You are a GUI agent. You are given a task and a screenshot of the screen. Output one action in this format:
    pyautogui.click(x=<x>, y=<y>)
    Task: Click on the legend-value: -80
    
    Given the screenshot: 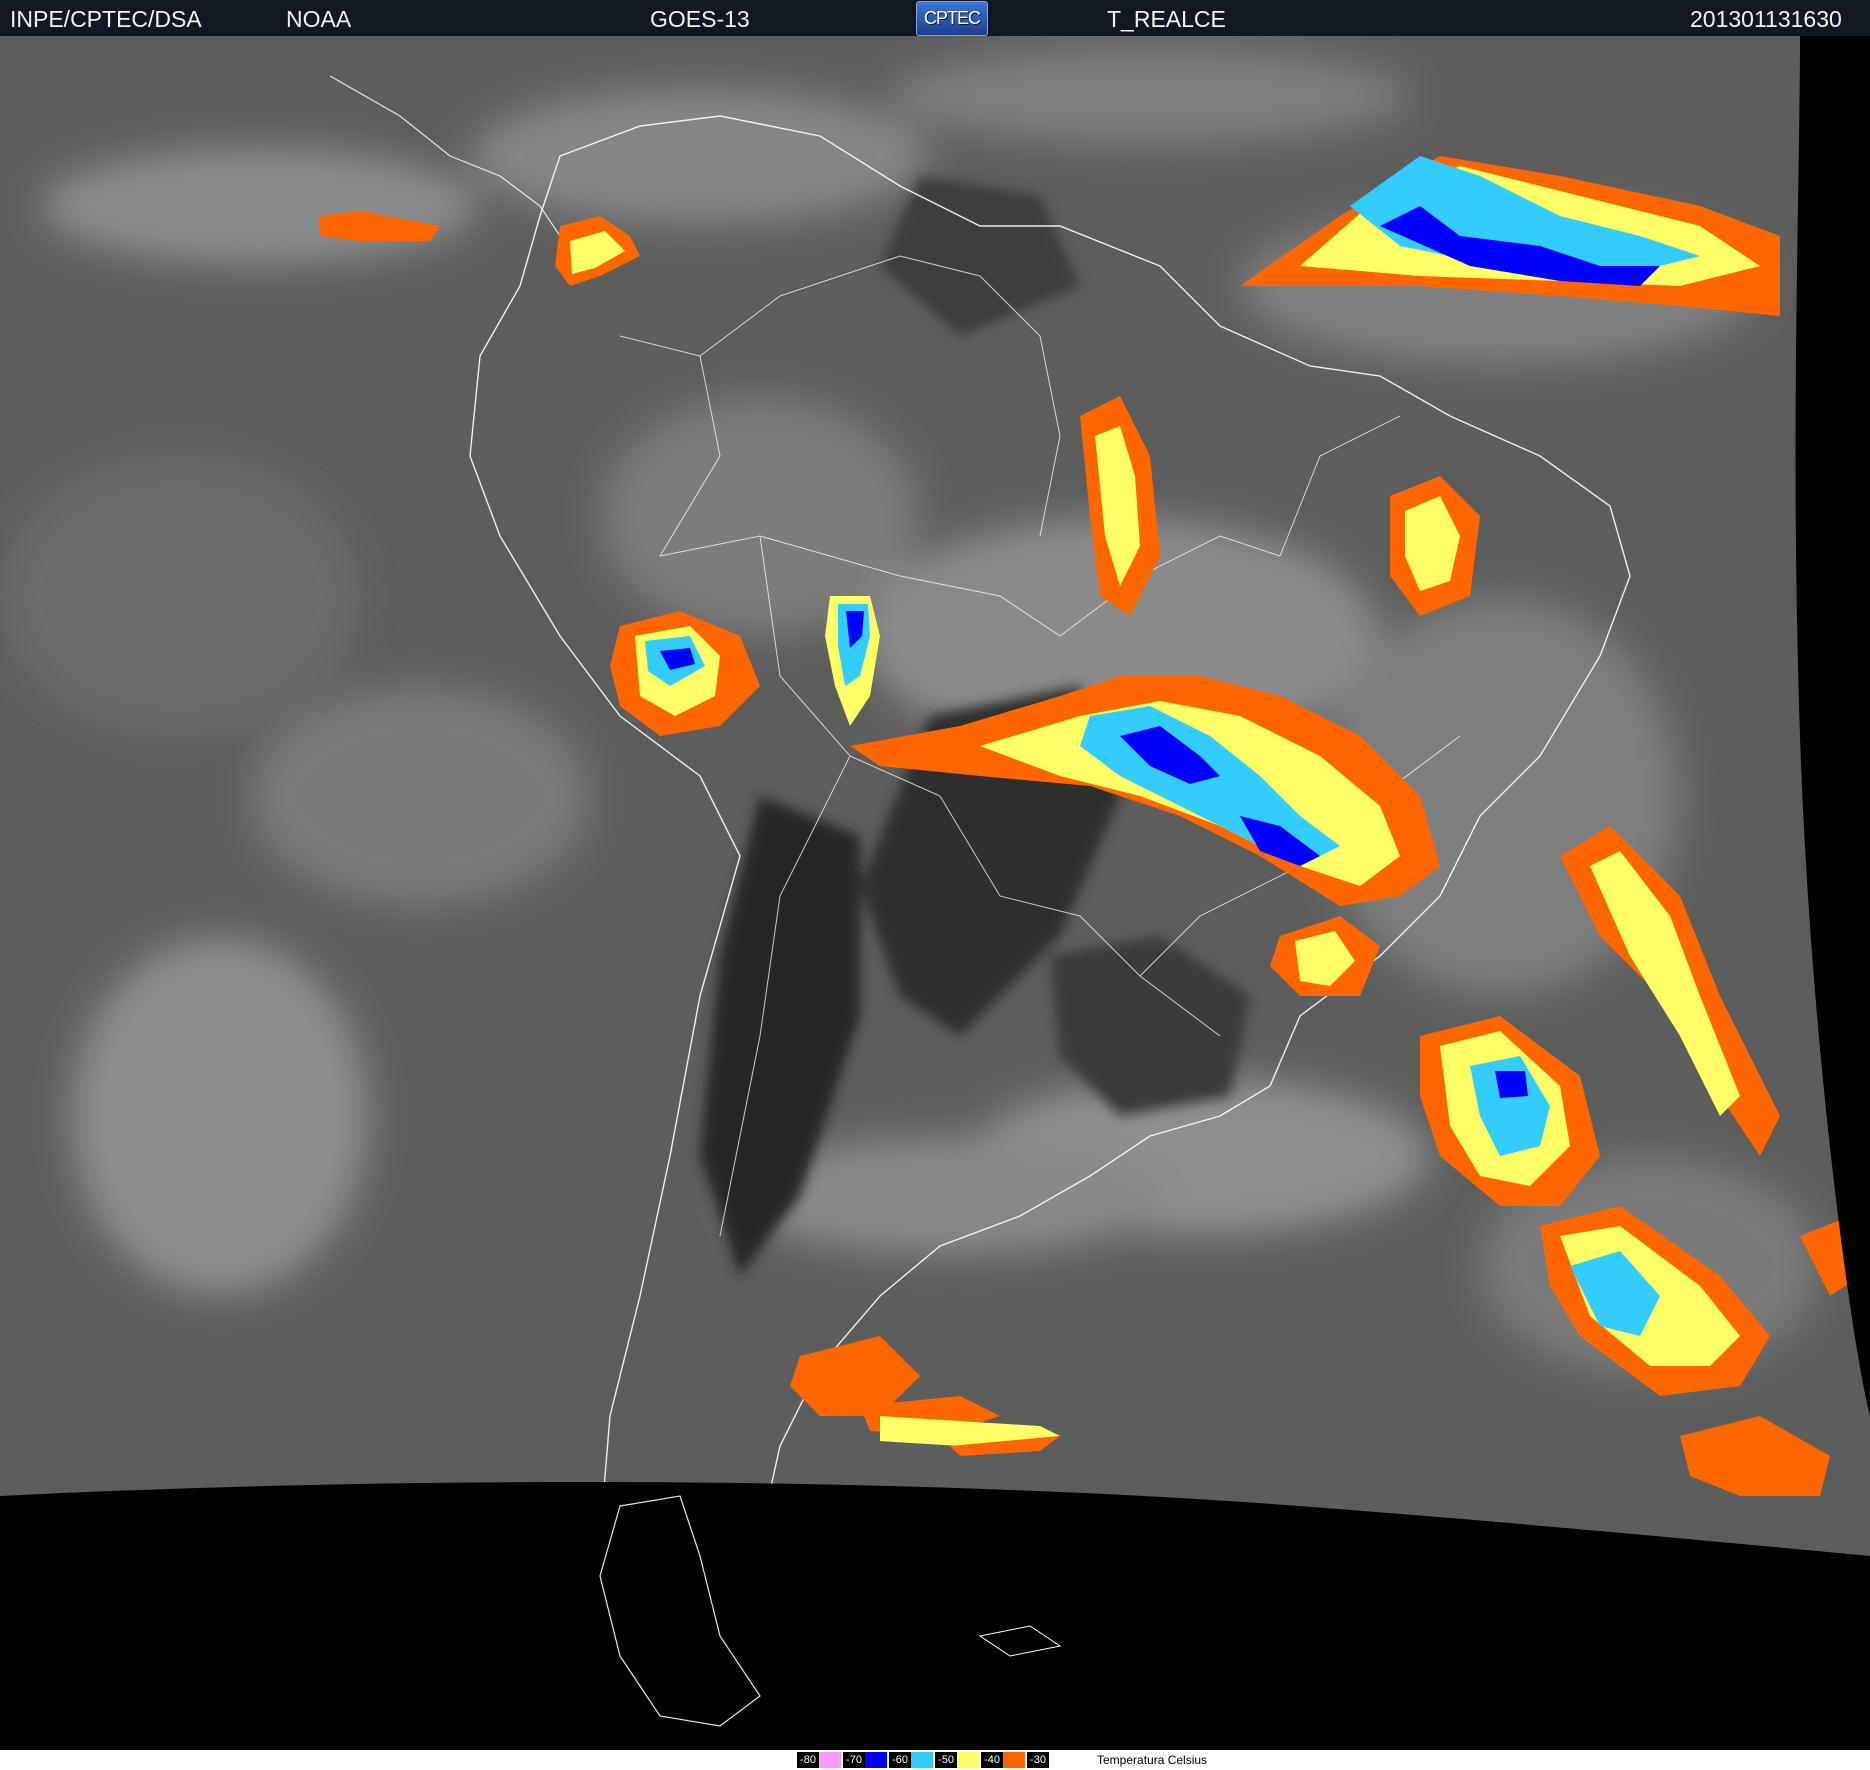 What is the action you would take?
    pyautogui.click(x=808, y=1760)
    